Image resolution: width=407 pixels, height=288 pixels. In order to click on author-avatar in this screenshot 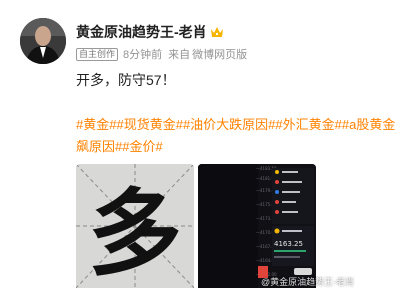, I will do `click(43, 41)`.